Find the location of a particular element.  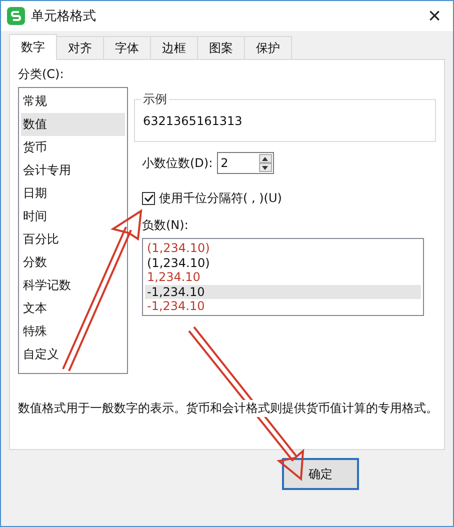

increment-button is located at coordinates (265, 158).